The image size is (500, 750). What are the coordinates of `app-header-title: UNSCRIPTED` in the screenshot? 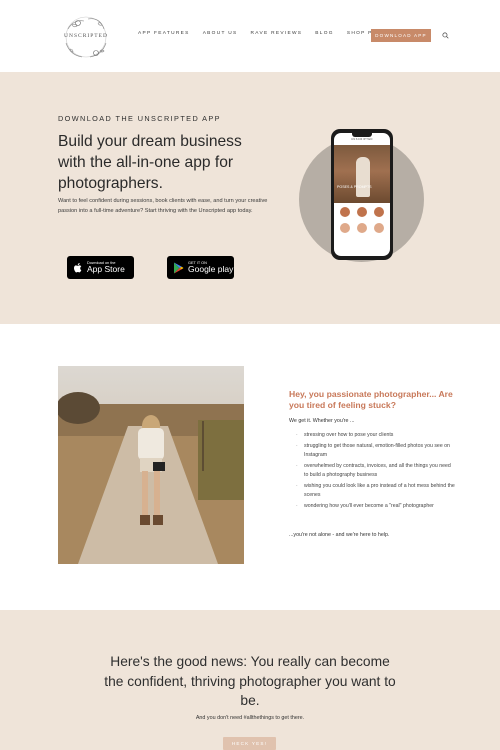 It's located at (362, 139).